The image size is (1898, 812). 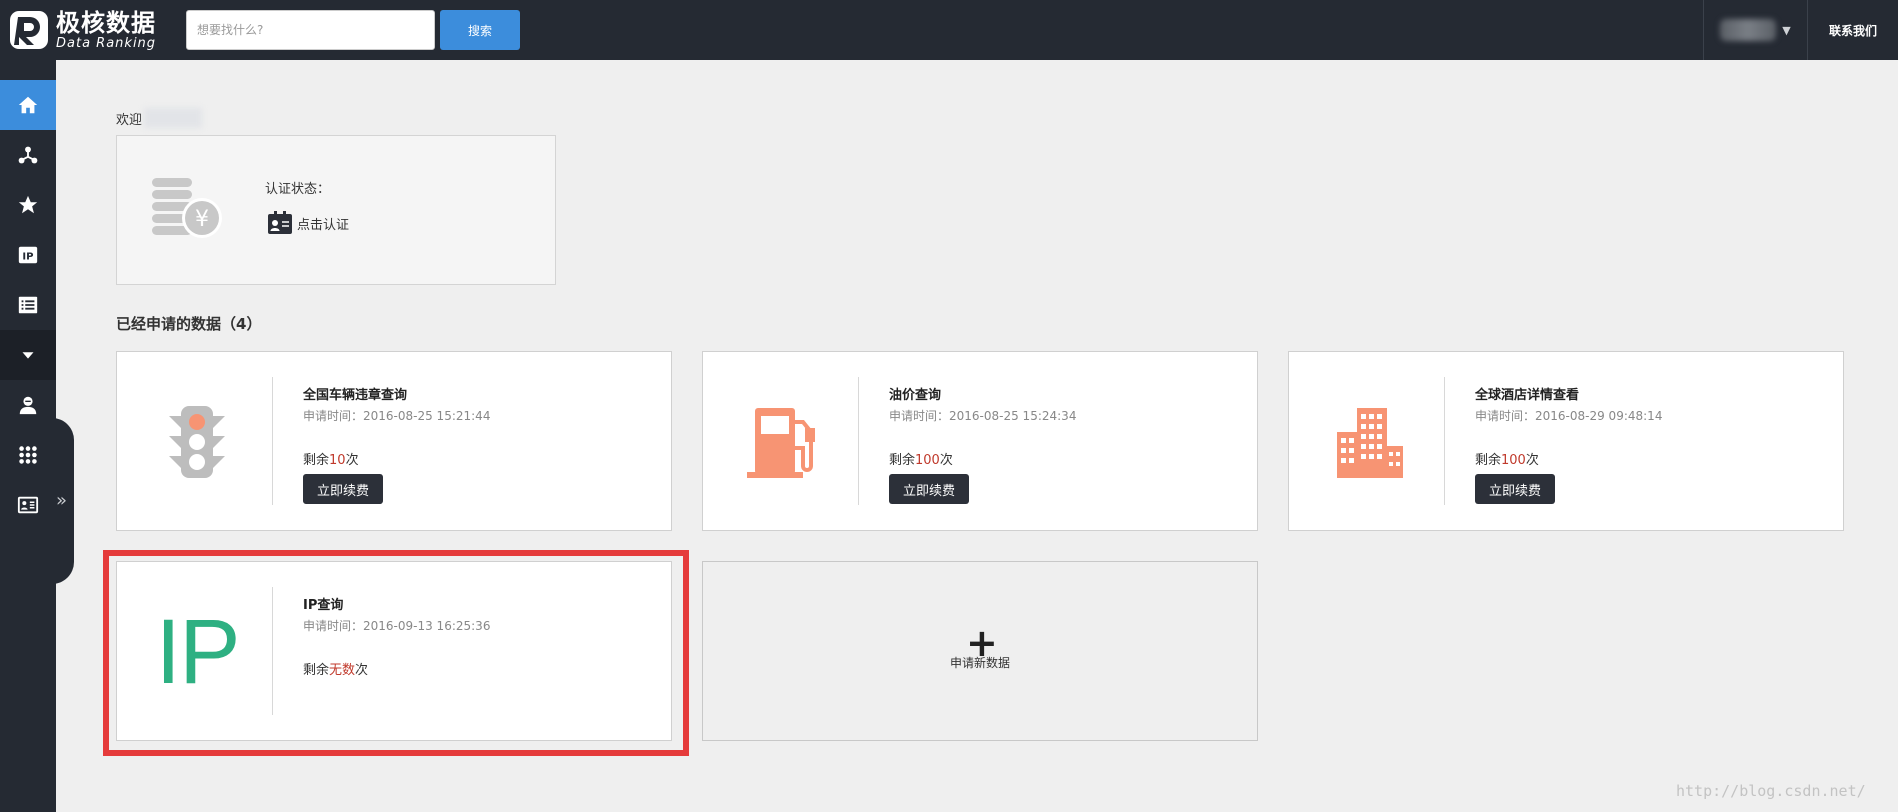 I want to click on card-title: 全国车辆违章查询, so click(x=355, y=395).